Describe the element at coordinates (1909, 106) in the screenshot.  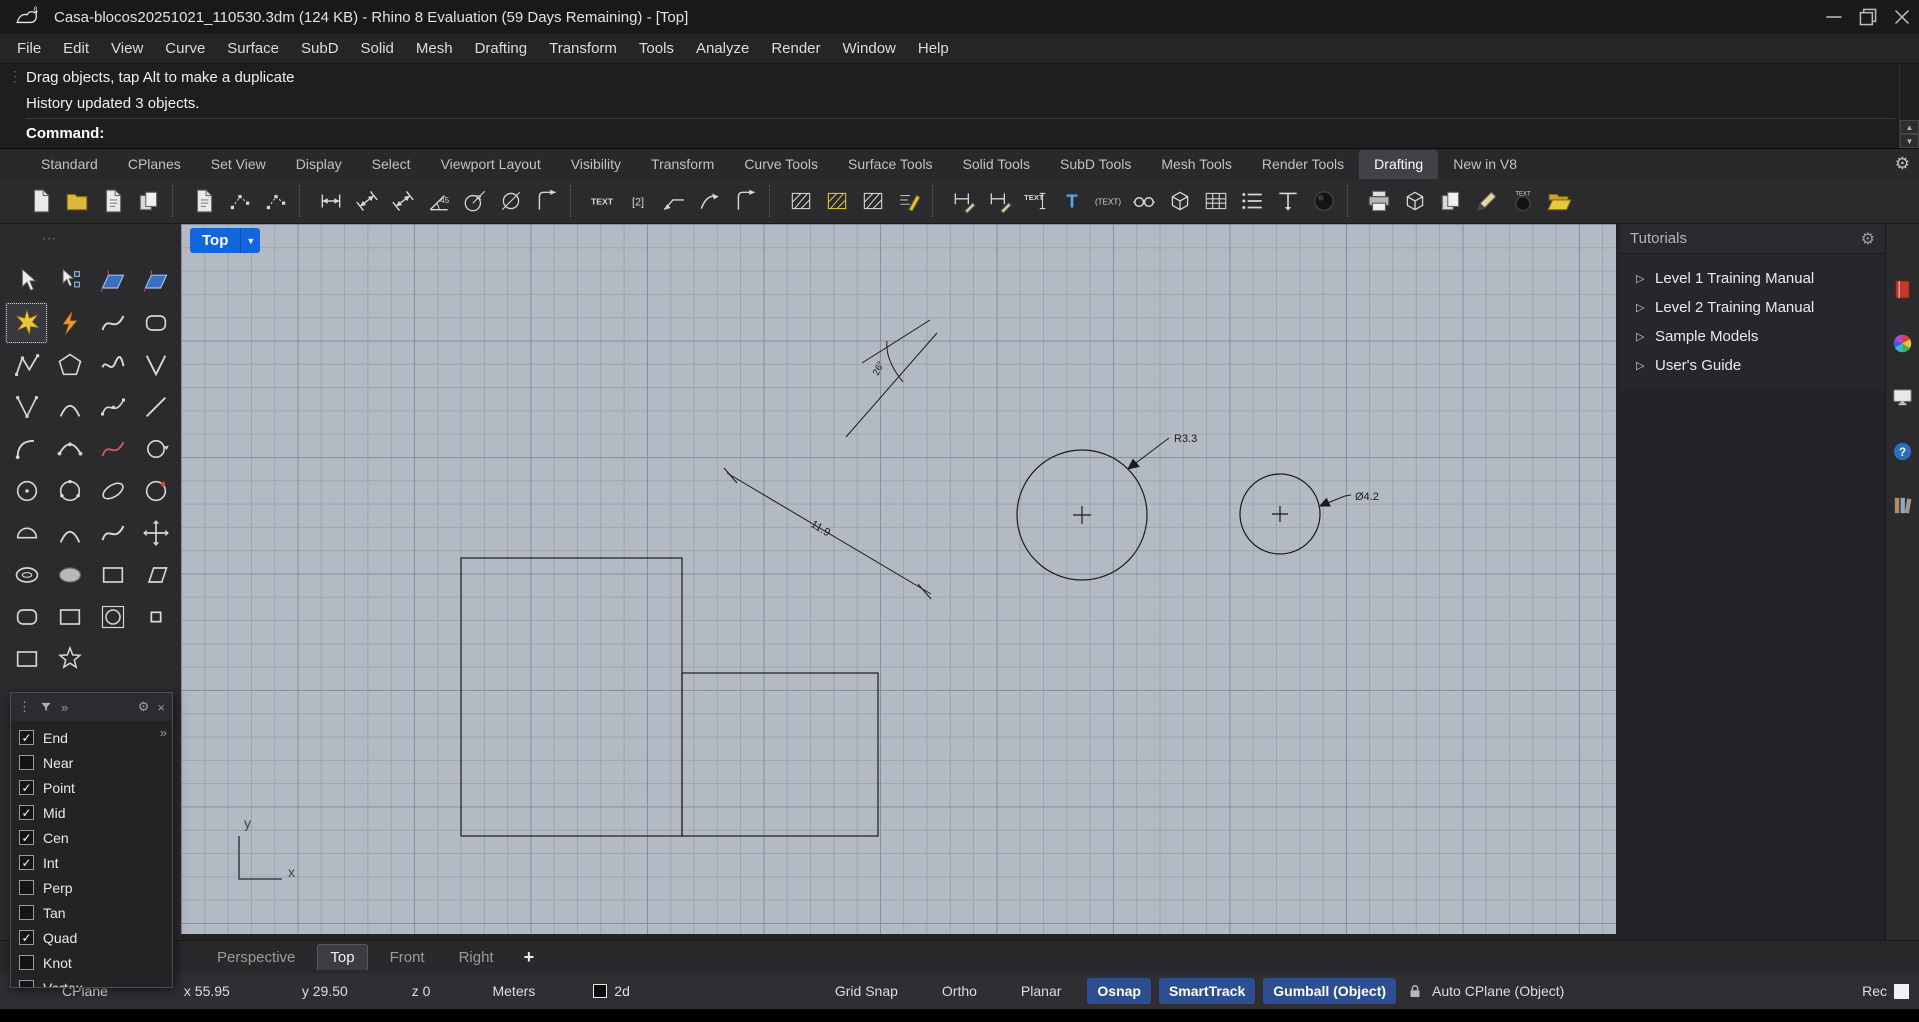
I see `command-scrollbar: ▲ ▼` at that location.